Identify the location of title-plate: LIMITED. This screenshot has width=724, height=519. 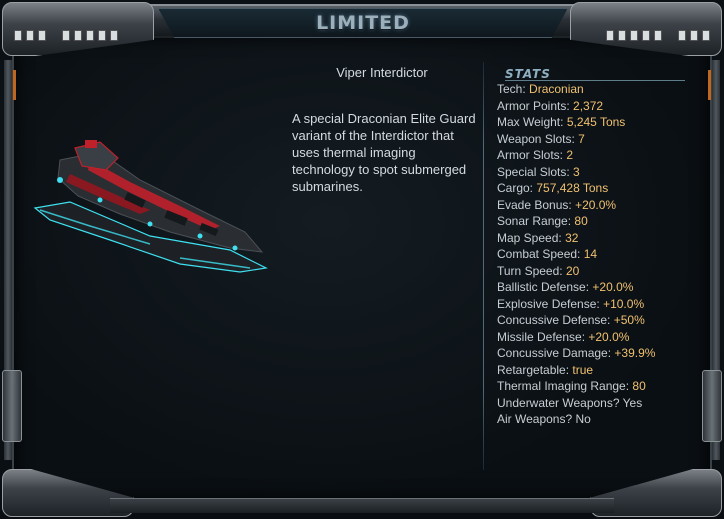
(363, 23).